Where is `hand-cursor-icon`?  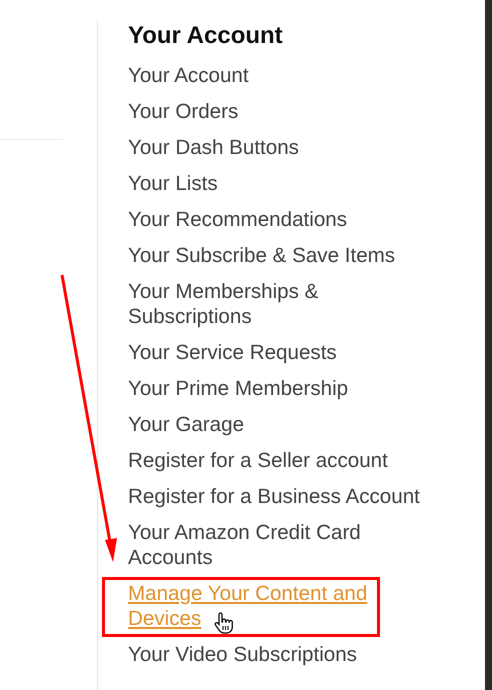 hand-cursor-icon is located at coordinates (224, 623).